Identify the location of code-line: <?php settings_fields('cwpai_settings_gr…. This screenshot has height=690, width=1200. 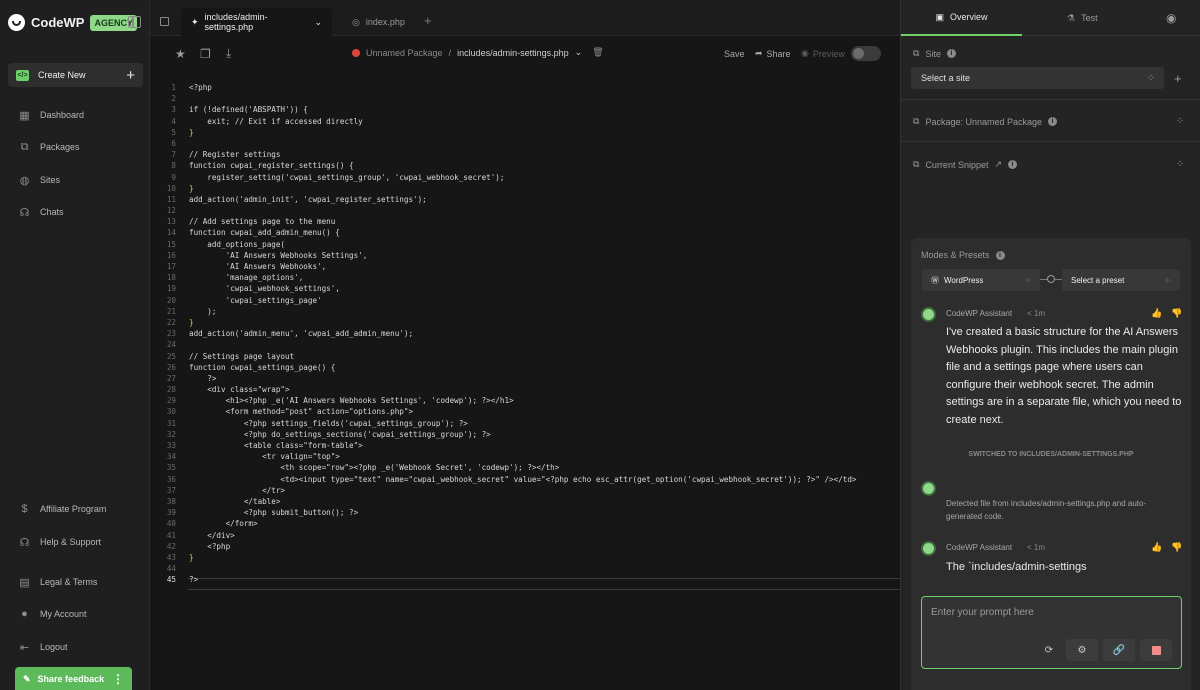
(523, 423).